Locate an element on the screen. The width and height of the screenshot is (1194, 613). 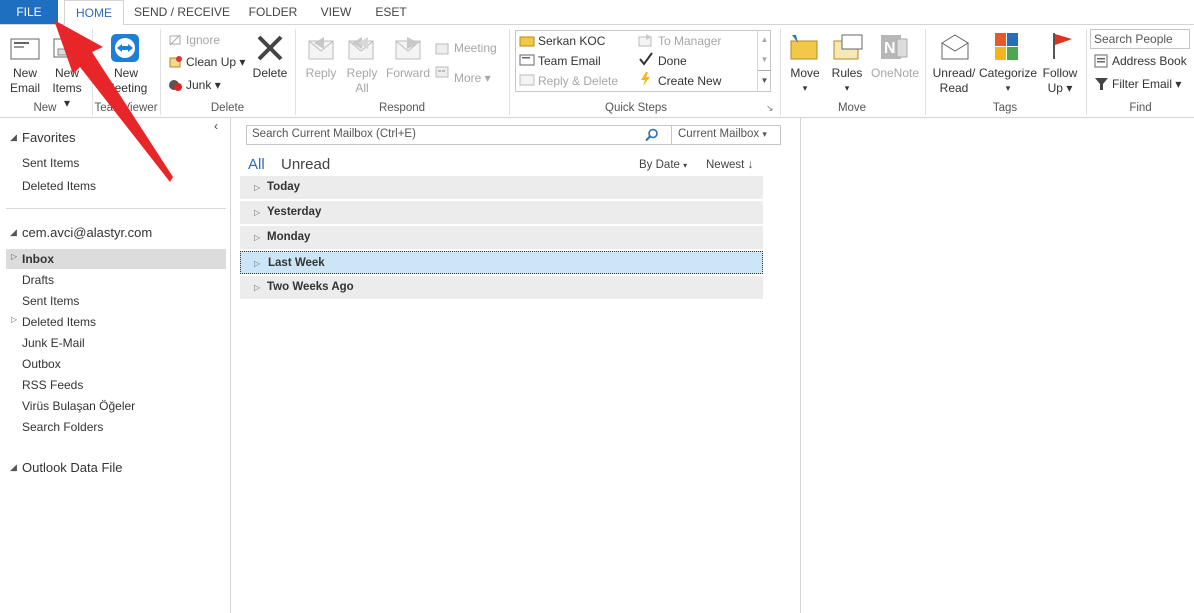
delete-icon is located at coordinates (270, 48).